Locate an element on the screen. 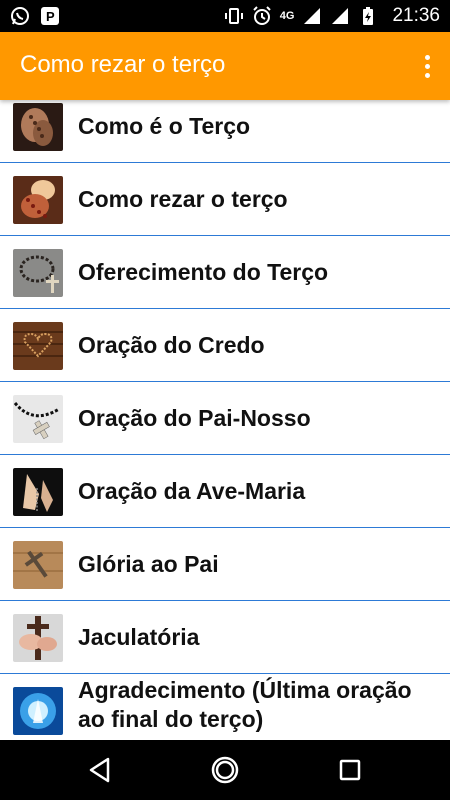  hands-rosary-thumbnail is located at coordinates (38, 127).